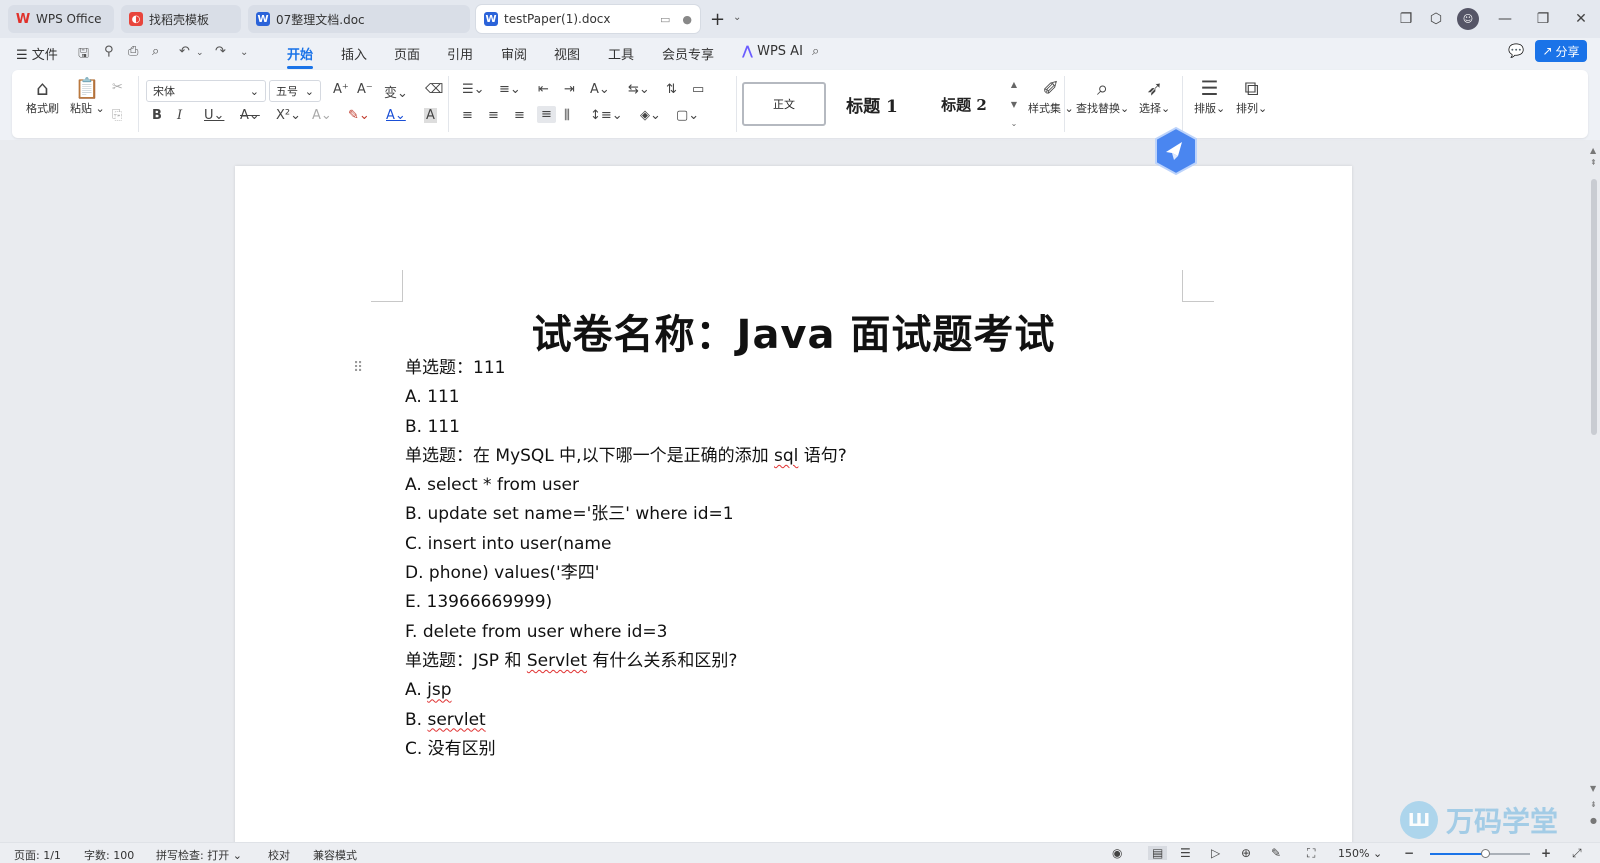 This screenshot has width=1600, height=863. What do you see at coordinates (467, 115) in the screenshot?
I see `align-left-icon: ≡` at bounding box center [467, 115].